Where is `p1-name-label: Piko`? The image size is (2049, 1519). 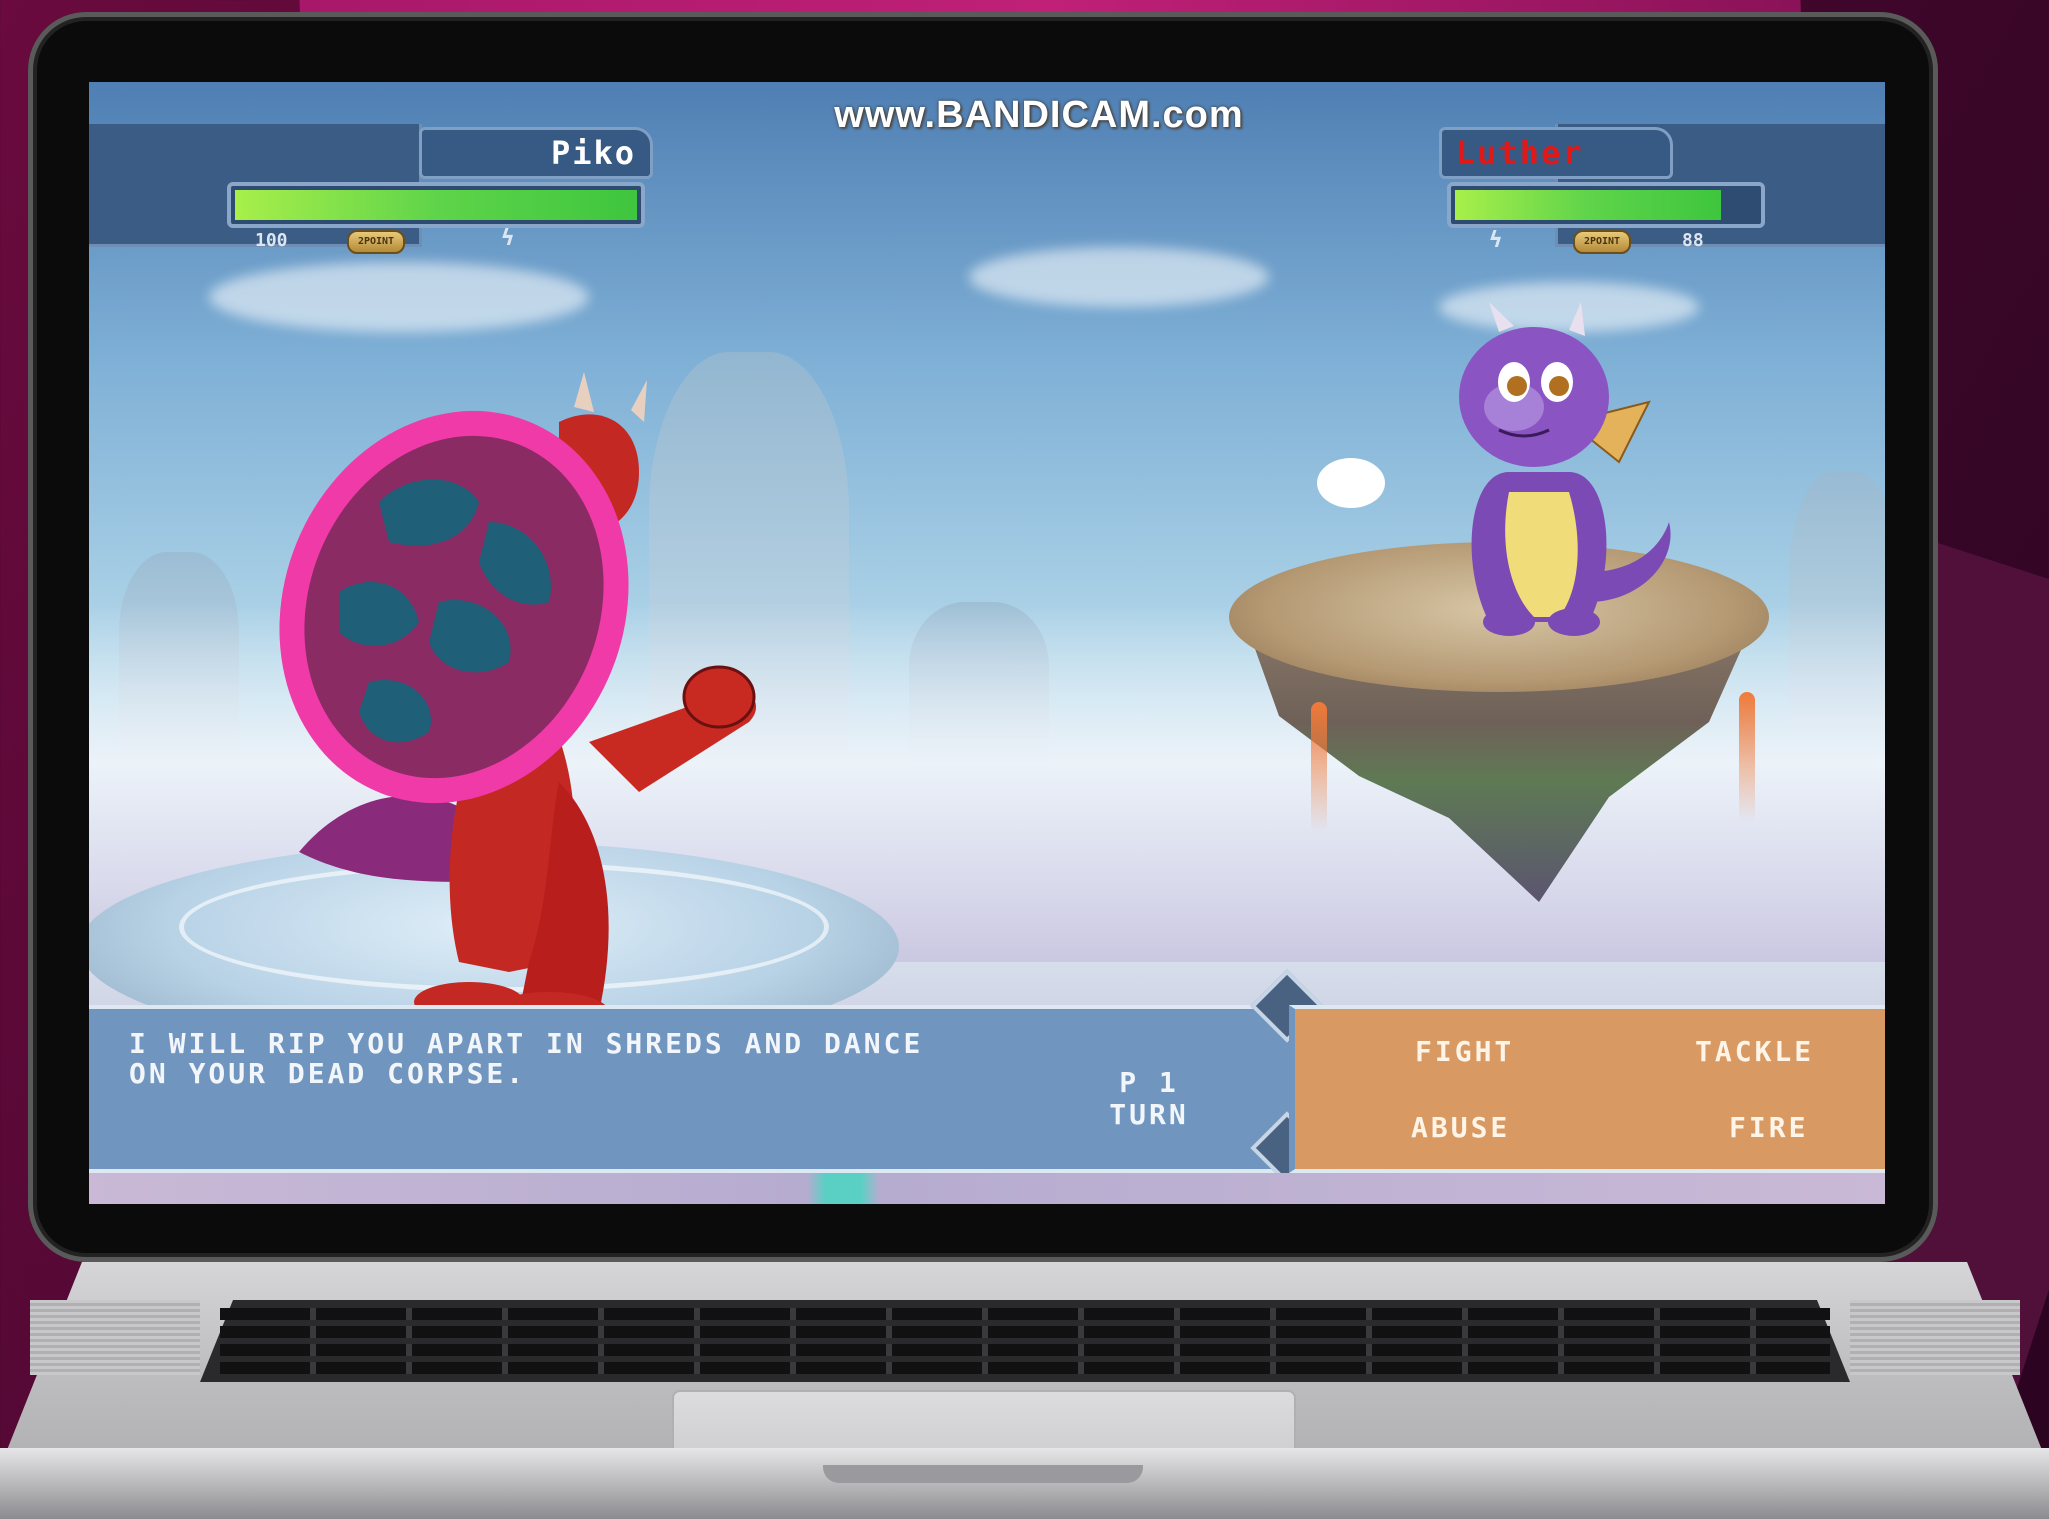
p1-name-label: Piko is located at coordinates (536, 153).